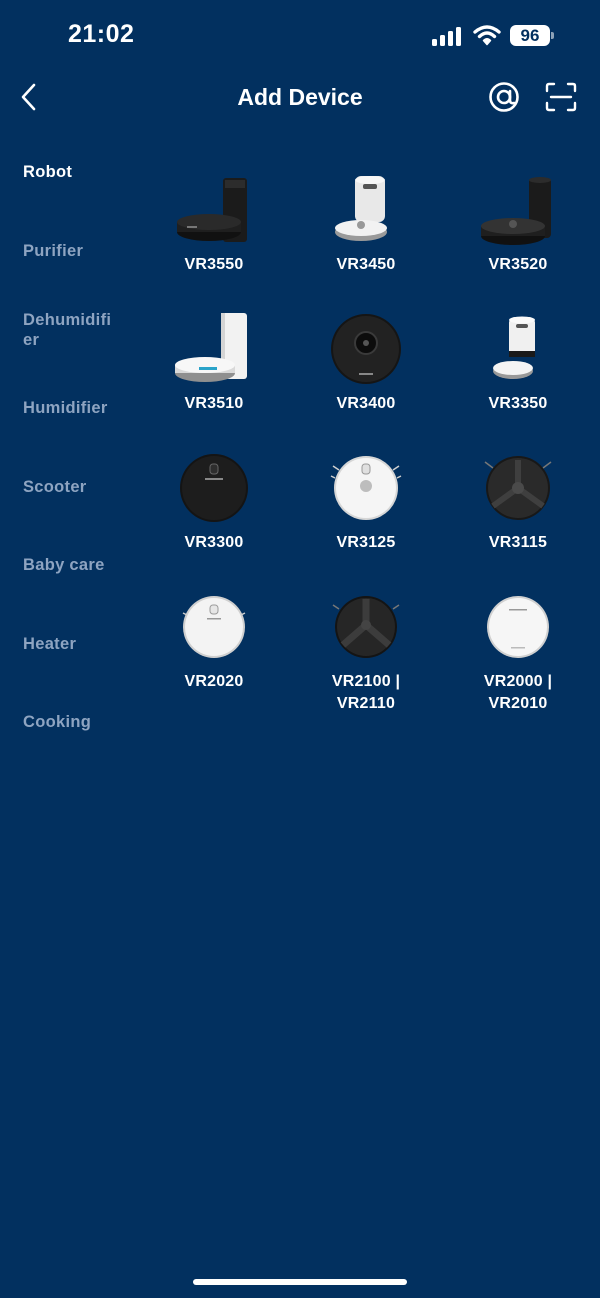 The width and height of the screenshot is (600, 1298). I want to click on device-card: VR3510, so click(214, 378).